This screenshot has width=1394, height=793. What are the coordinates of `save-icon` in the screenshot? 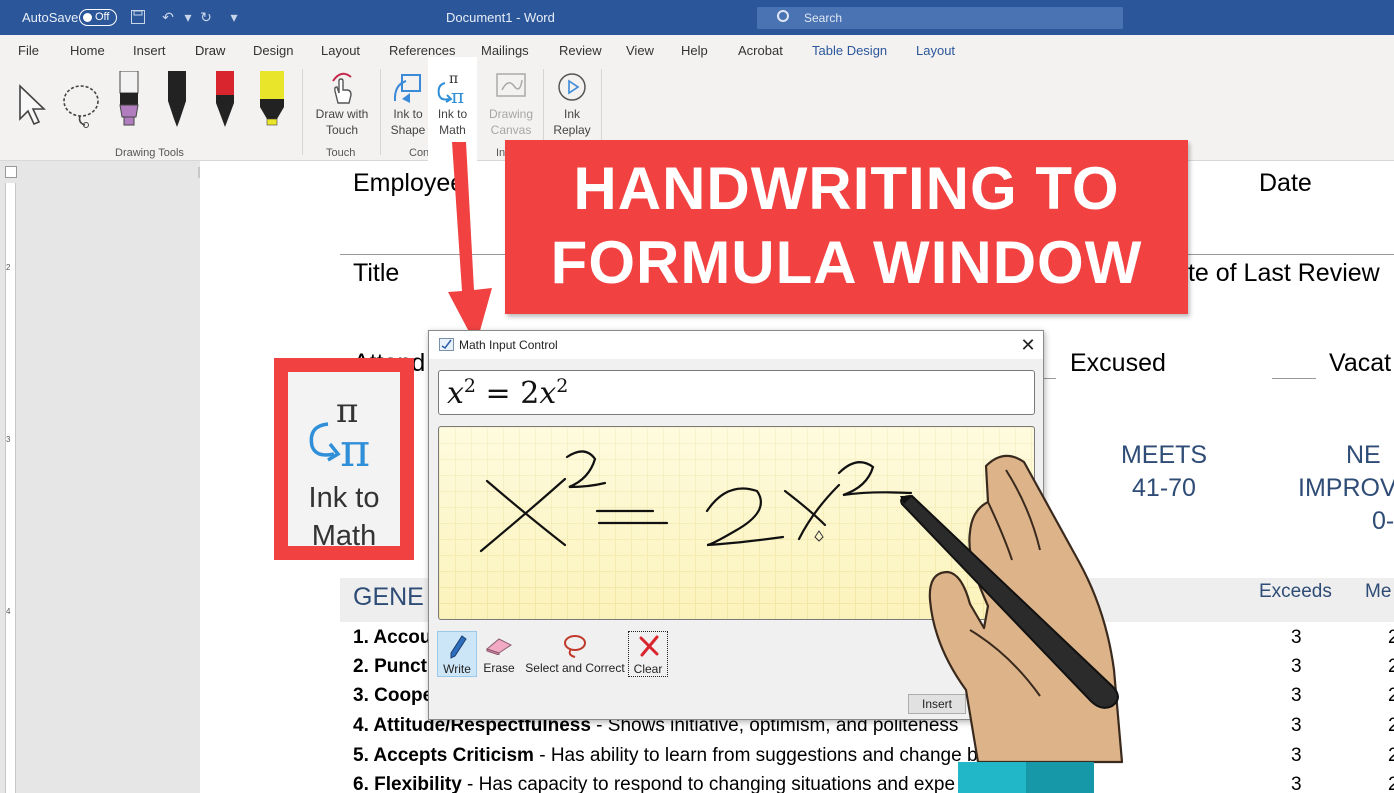 It's located at (138, 17).